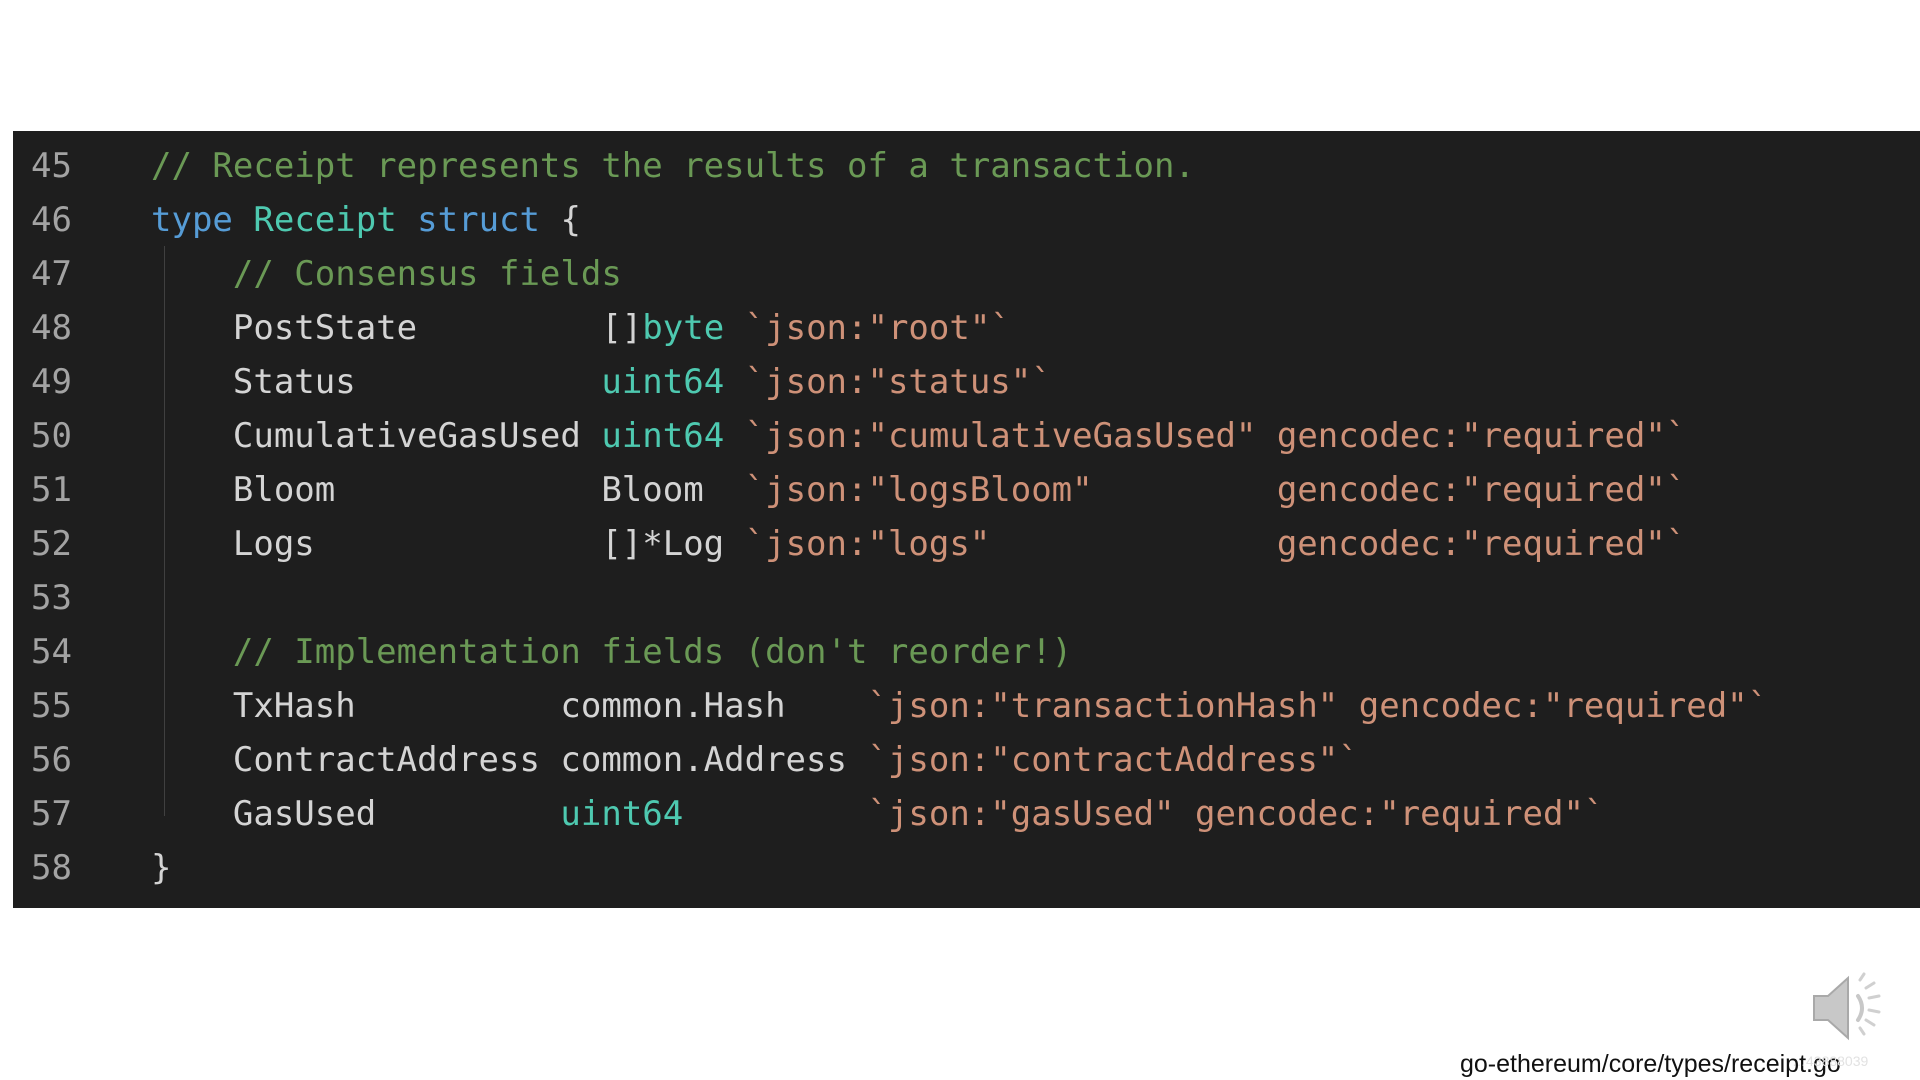 This screenshot has height=1080, width=1920. Describe the element at coordinates (478, 220) in the screenshot. I see `code-token-keyword: struct` at that location.